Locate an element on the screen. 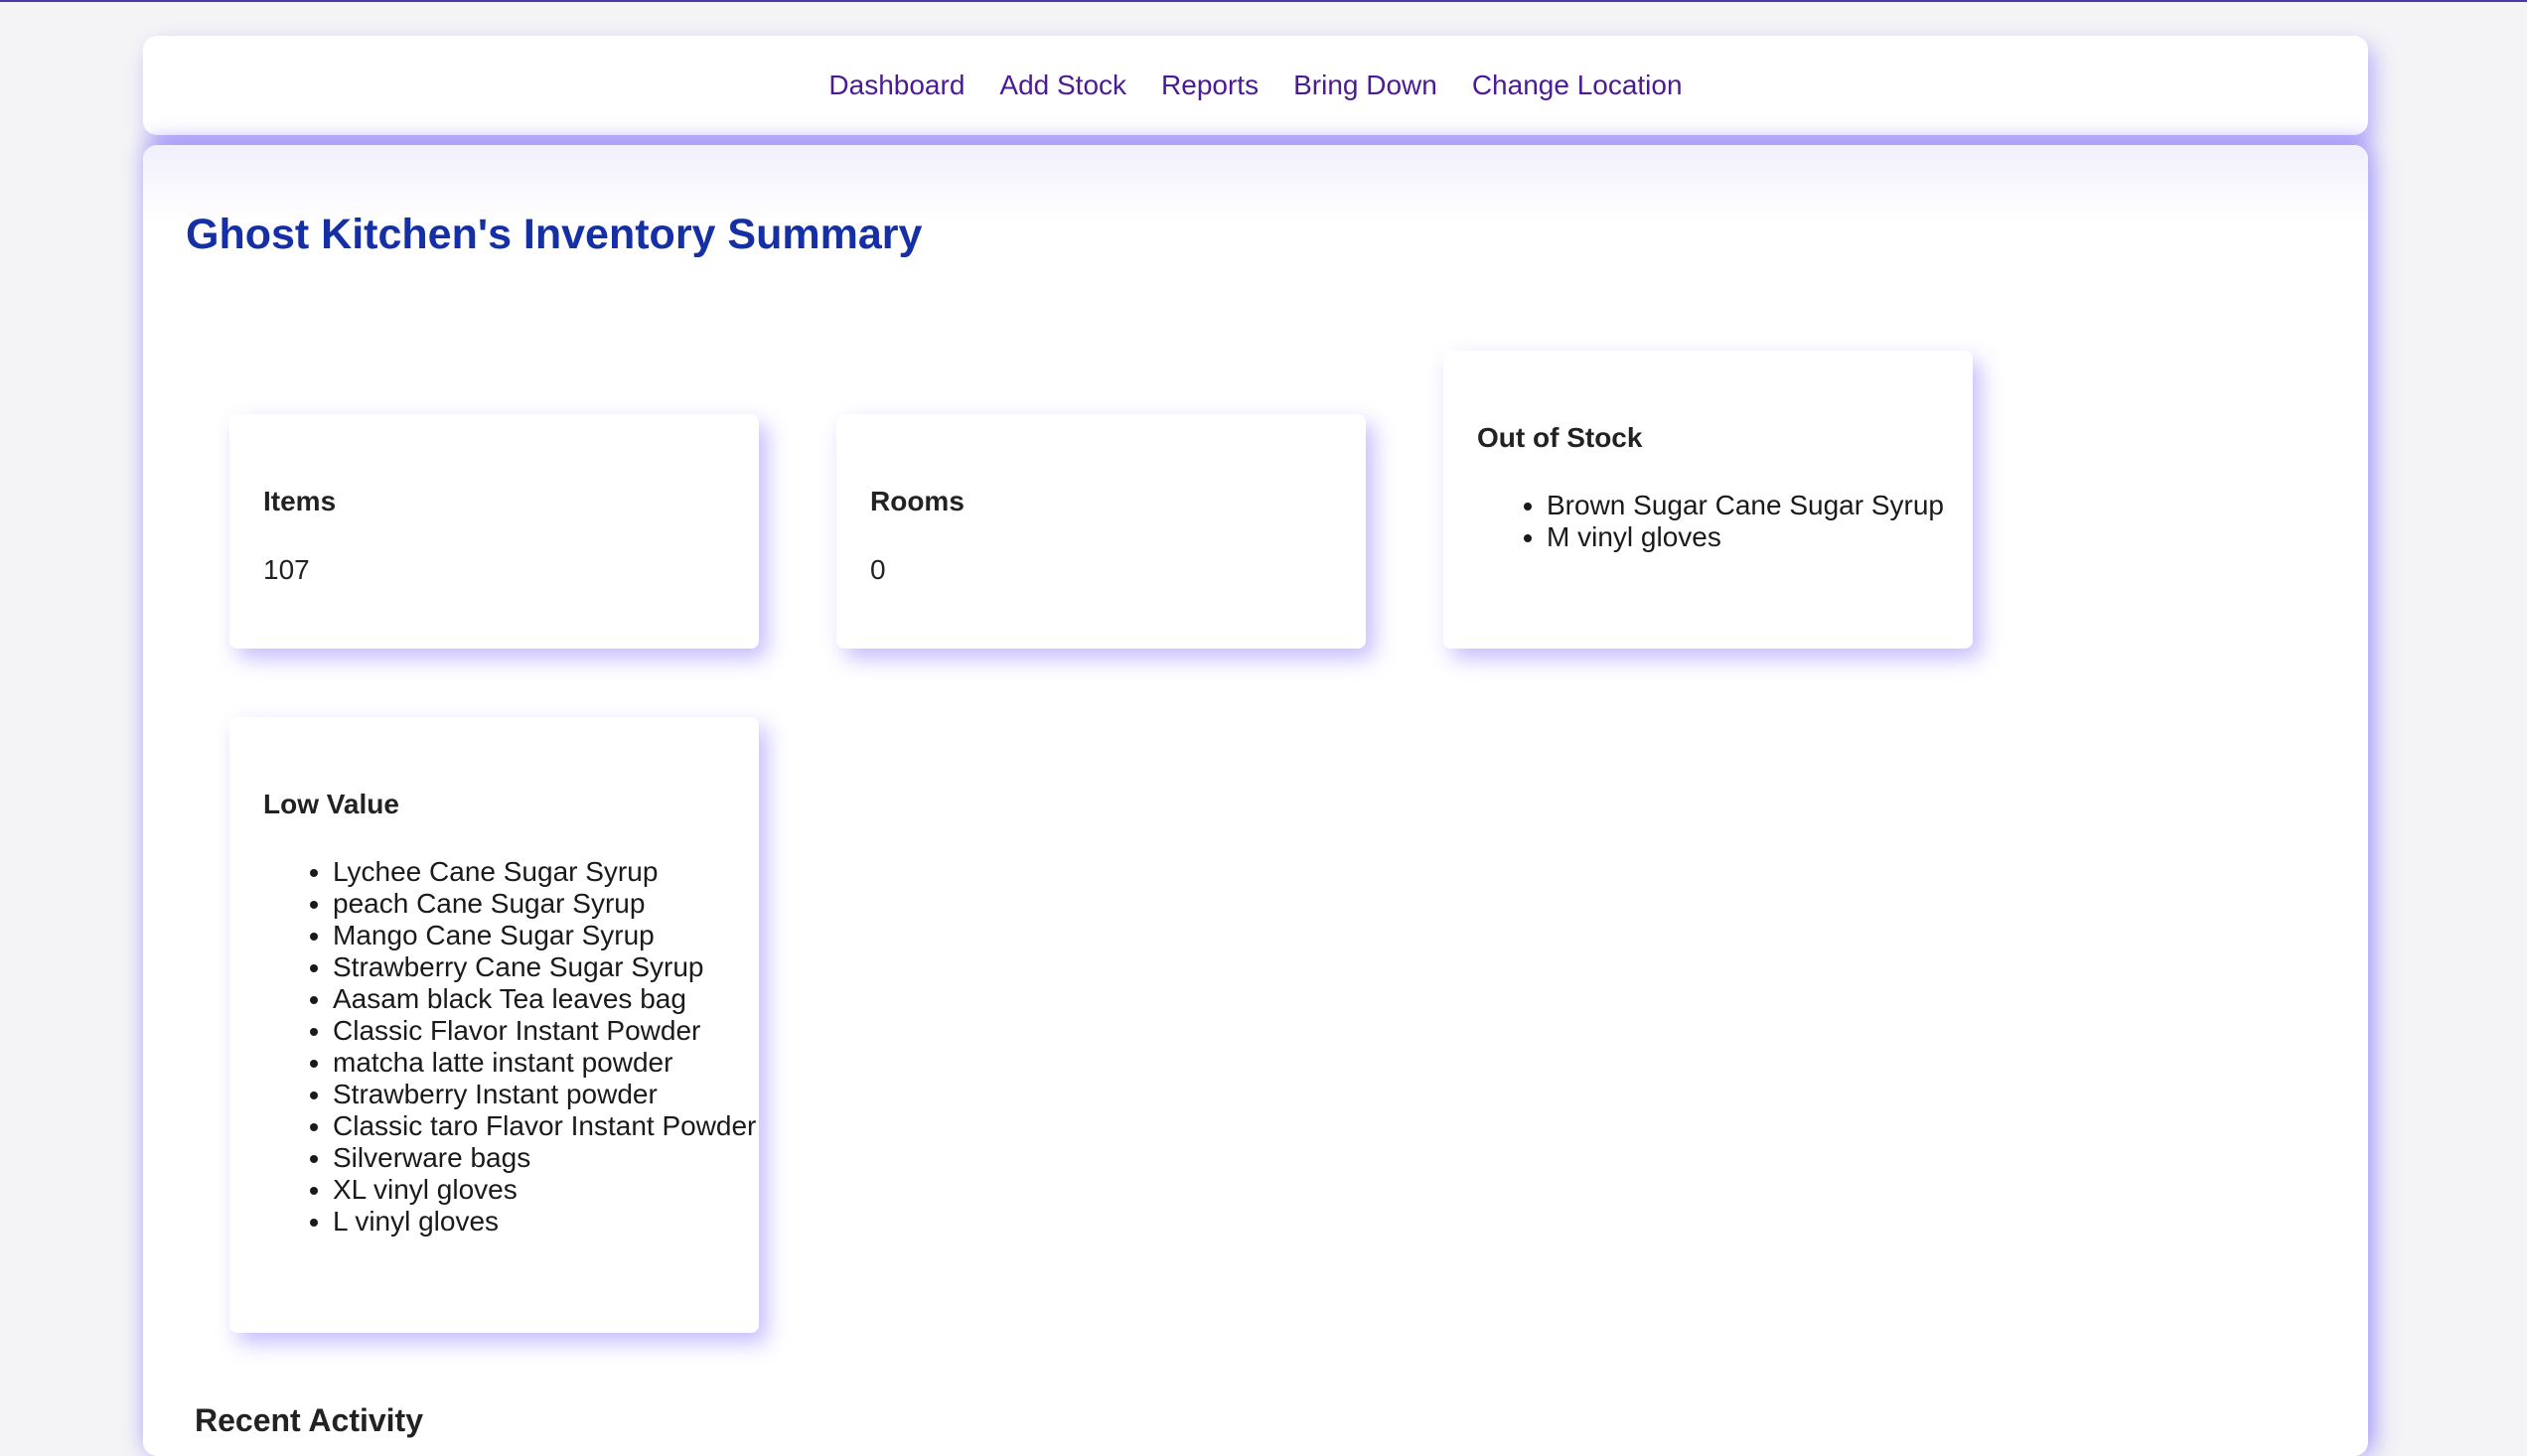 The image size is (2527, 1456). nav-link-add-stock: Add Stock is located at coordinates (1062, 85).